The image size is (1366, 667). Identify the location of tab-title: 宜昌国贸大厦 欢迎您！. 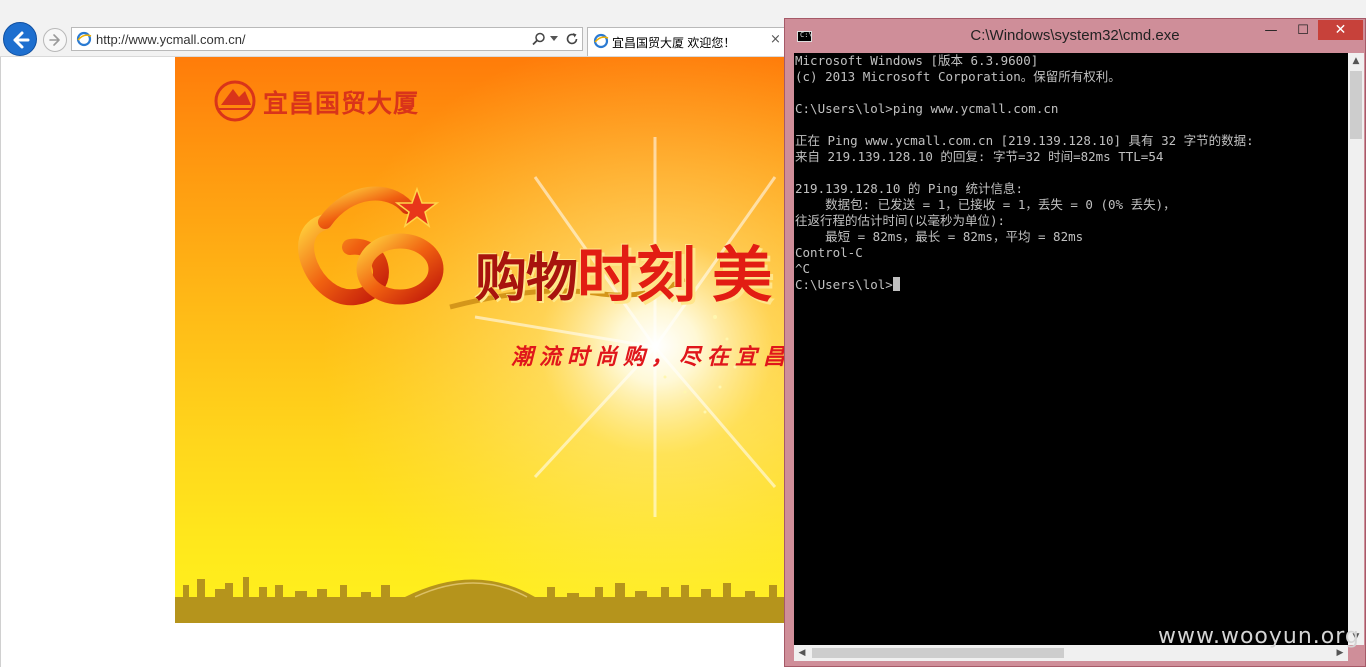
(674, 43).